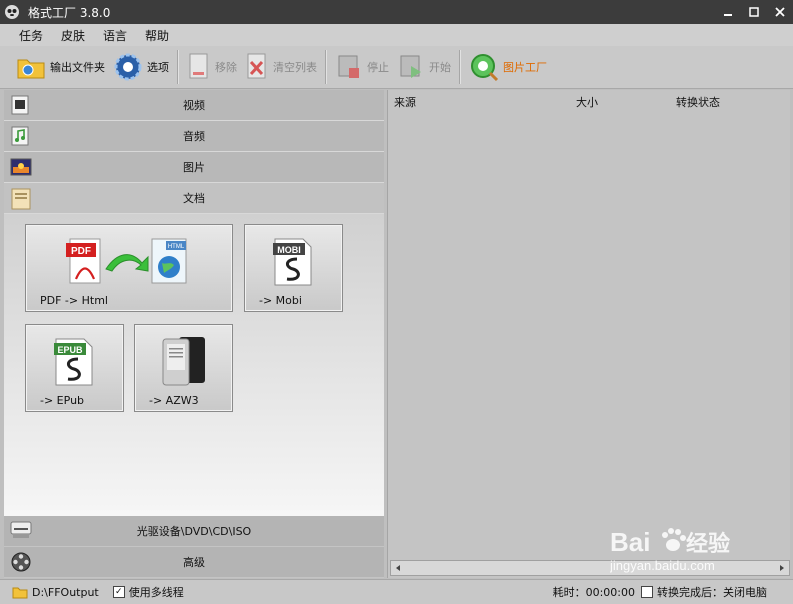 The image size is (793, 604). I want to click on start-icon, so click(410, 66).